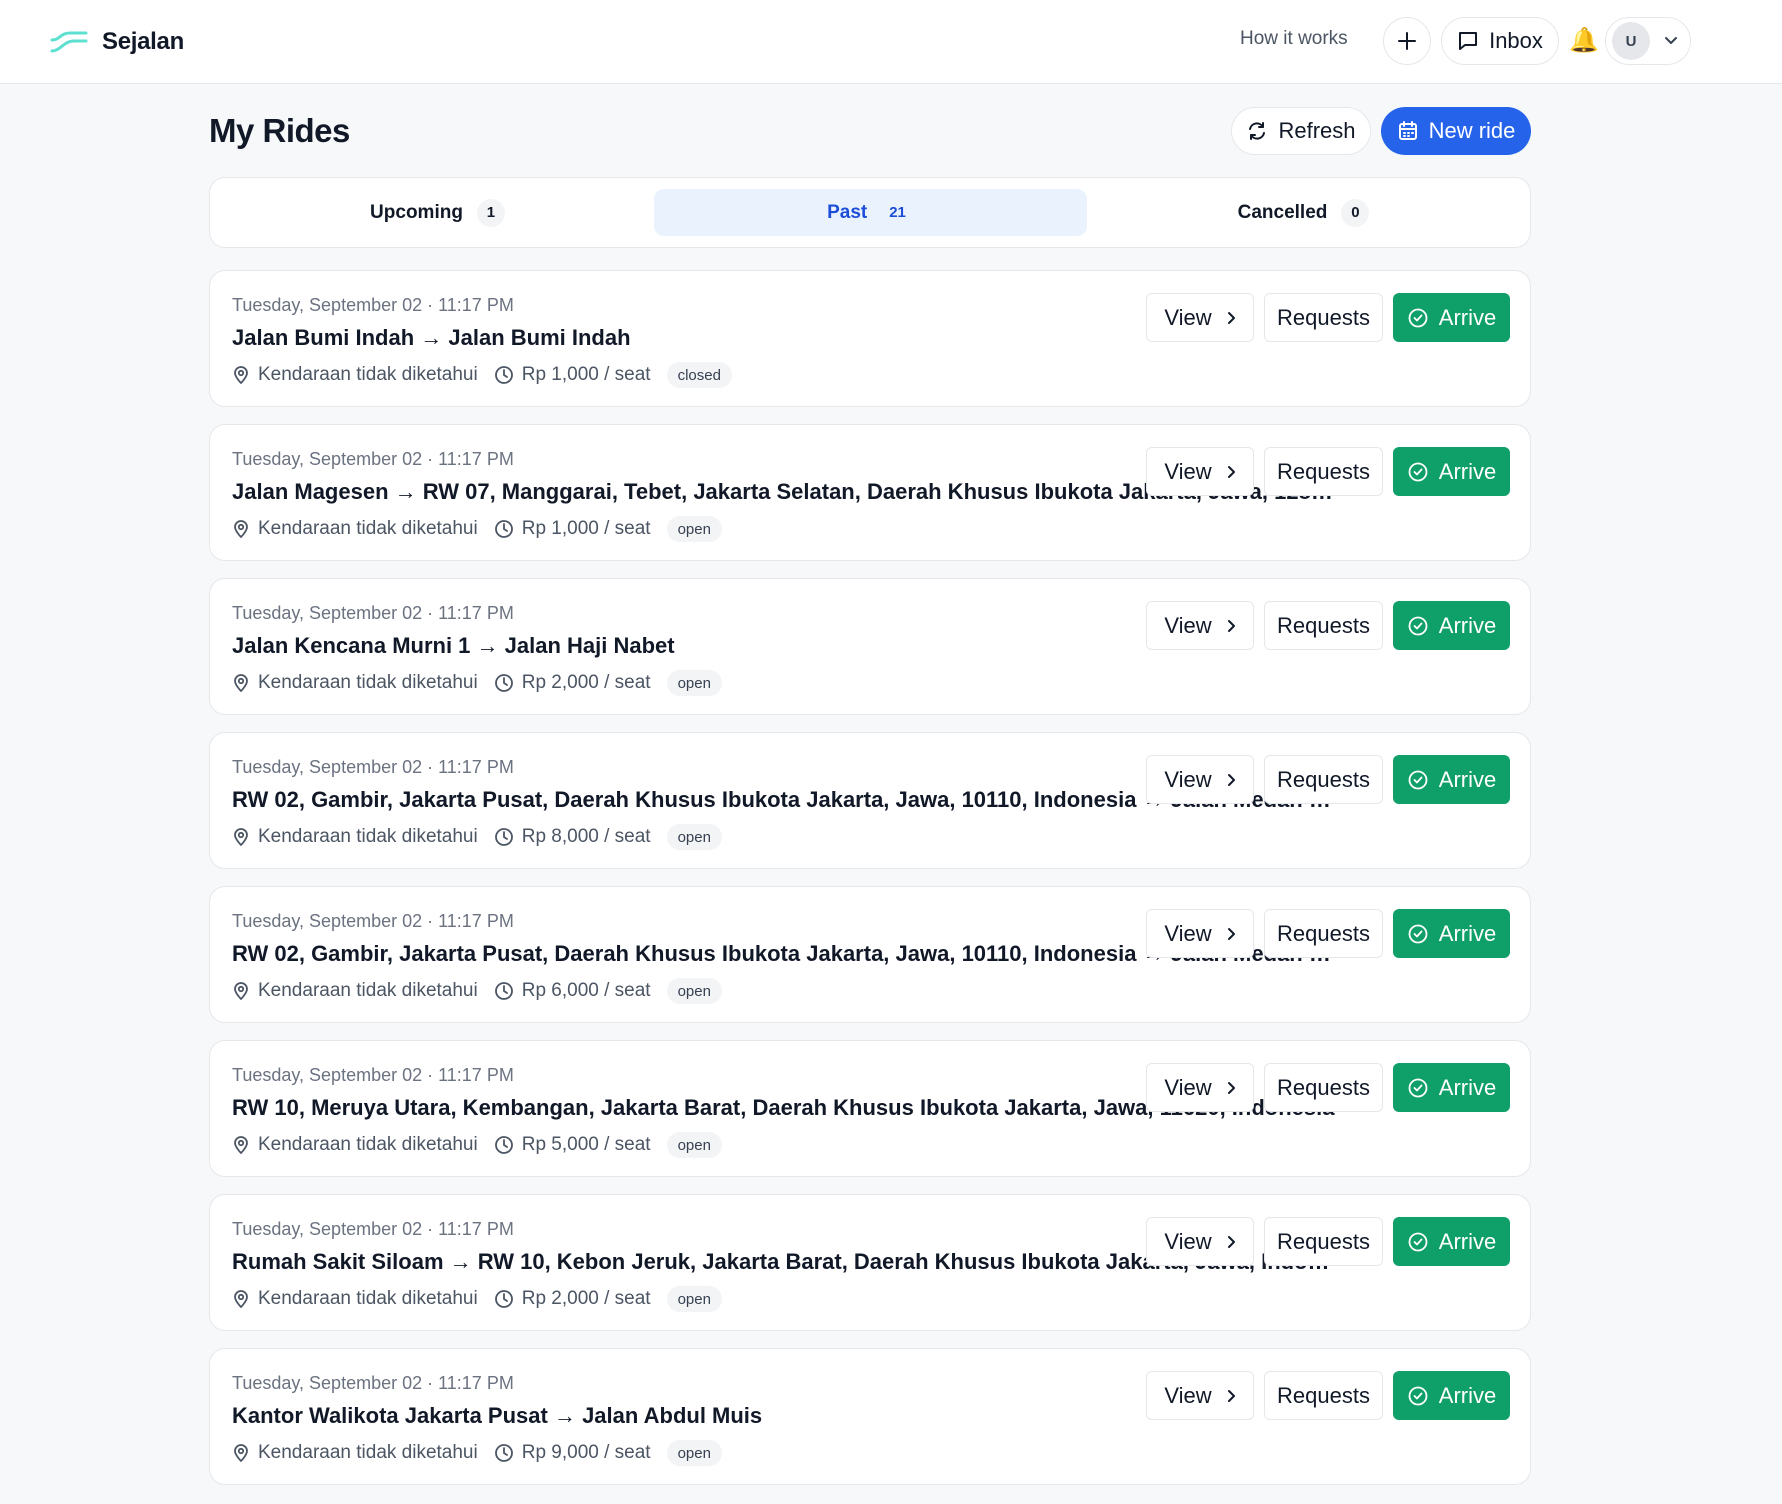  I want to click on notification-bell-icon: 🔔, so click(1584, 40).